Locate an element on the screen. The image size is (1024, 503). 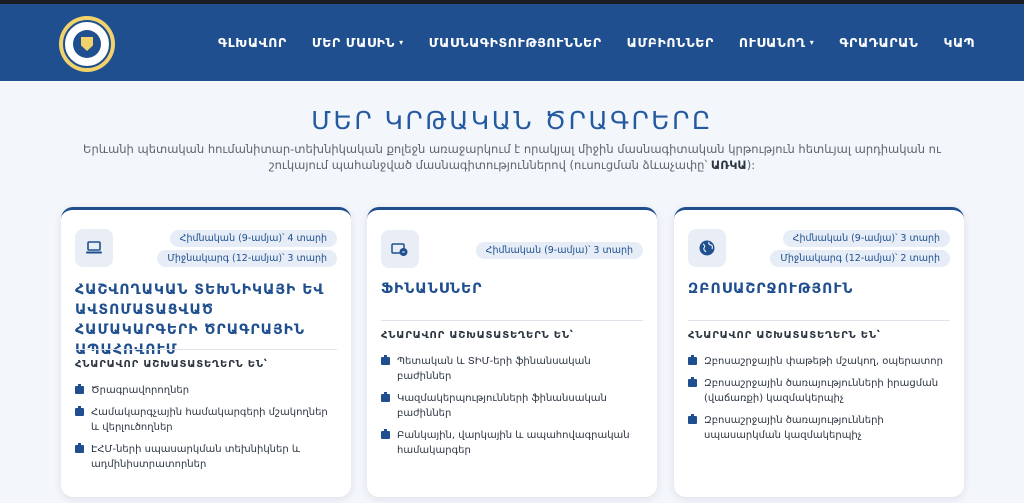
list-item: Կազմակերպությունների ֆինանսական բաժիններ is located at coordinates (512, 406).